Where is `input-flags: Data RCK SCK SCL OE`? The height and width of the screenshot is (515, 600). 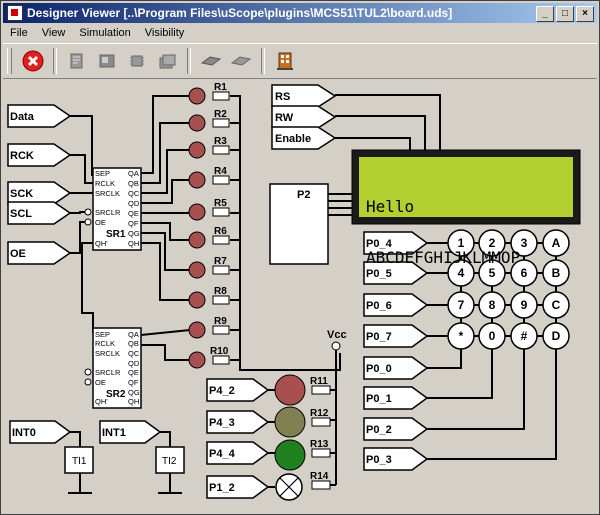 input-flags: Data RCK SCK SCL OE is located at coordinates (39, 184).